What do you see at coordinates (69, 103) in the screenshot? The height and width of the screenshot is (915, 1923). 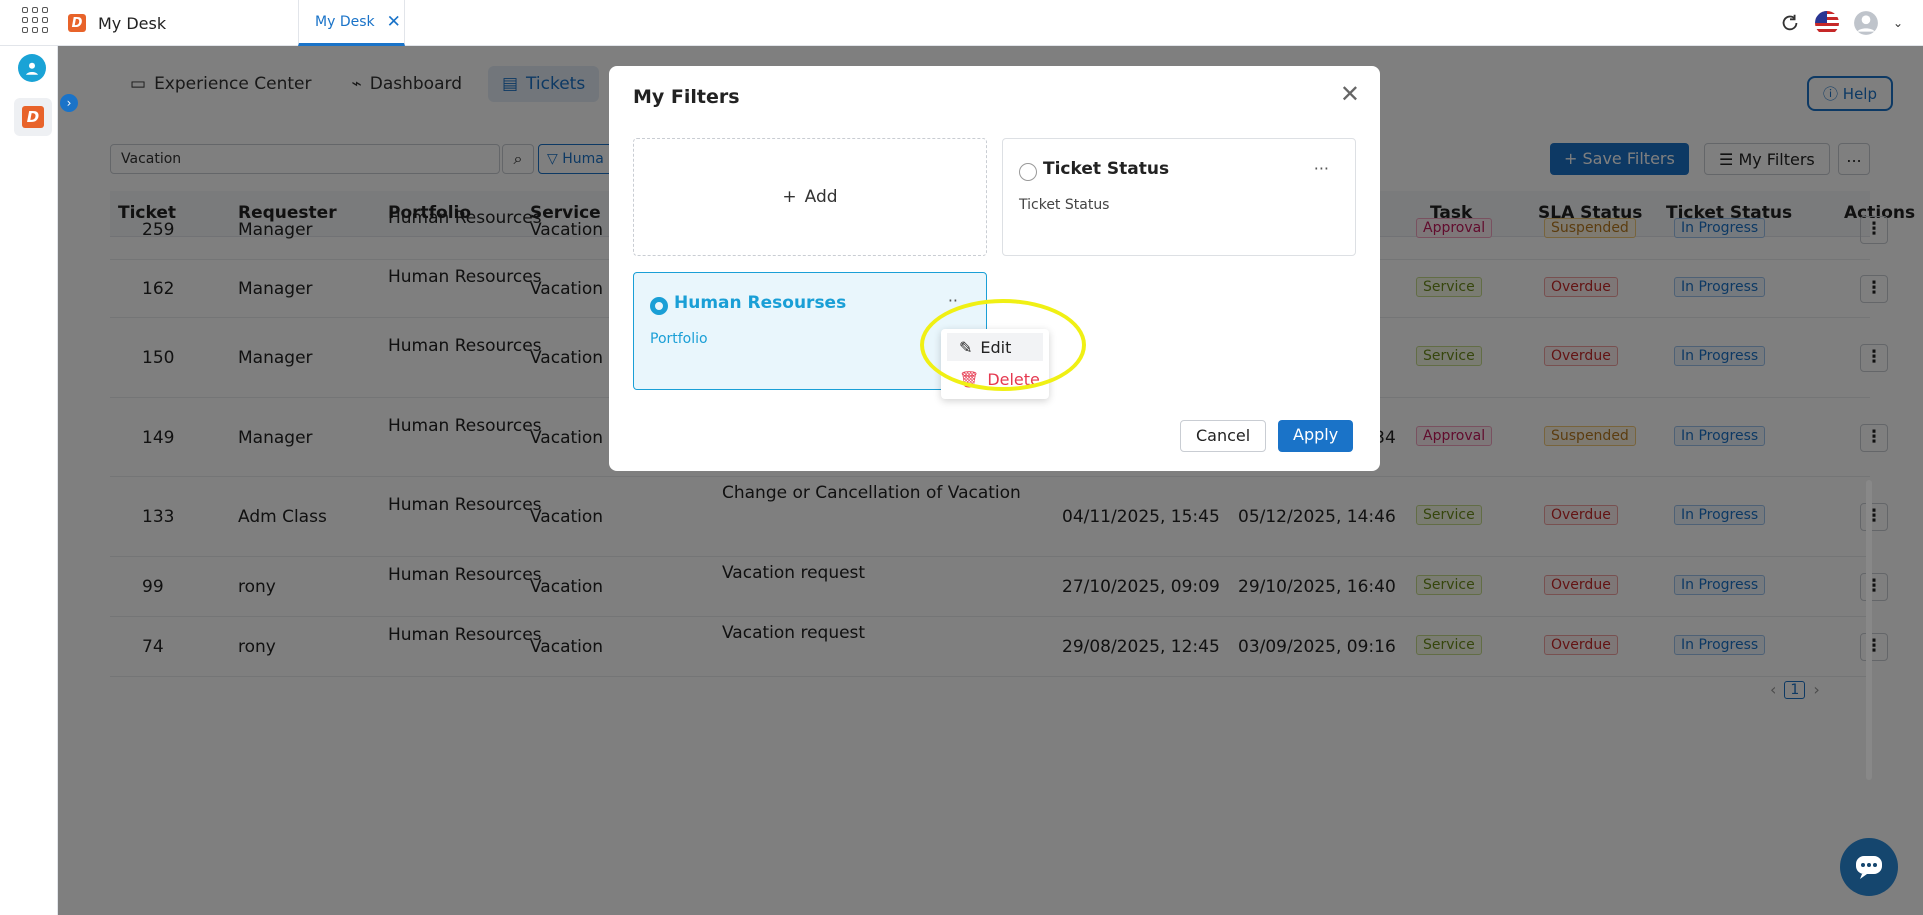 I see `expand-sidebar-icon: ›` at bounding box center [69, 103].